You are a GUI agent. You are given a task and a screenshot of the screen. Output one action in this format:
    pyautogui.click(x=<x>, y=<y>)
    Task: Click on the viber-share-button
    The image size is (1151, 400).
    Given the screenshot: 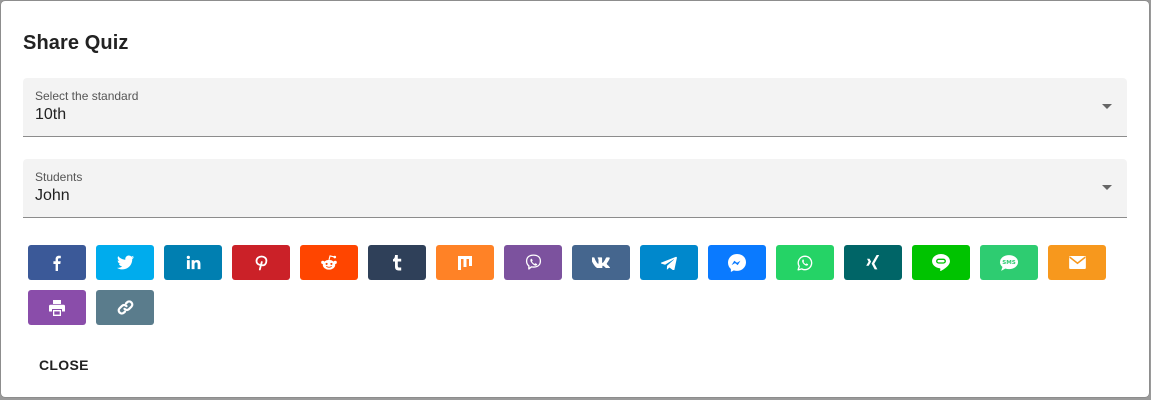 What is the action you would take?
    pyautogui.click(x=533, y=262)
    